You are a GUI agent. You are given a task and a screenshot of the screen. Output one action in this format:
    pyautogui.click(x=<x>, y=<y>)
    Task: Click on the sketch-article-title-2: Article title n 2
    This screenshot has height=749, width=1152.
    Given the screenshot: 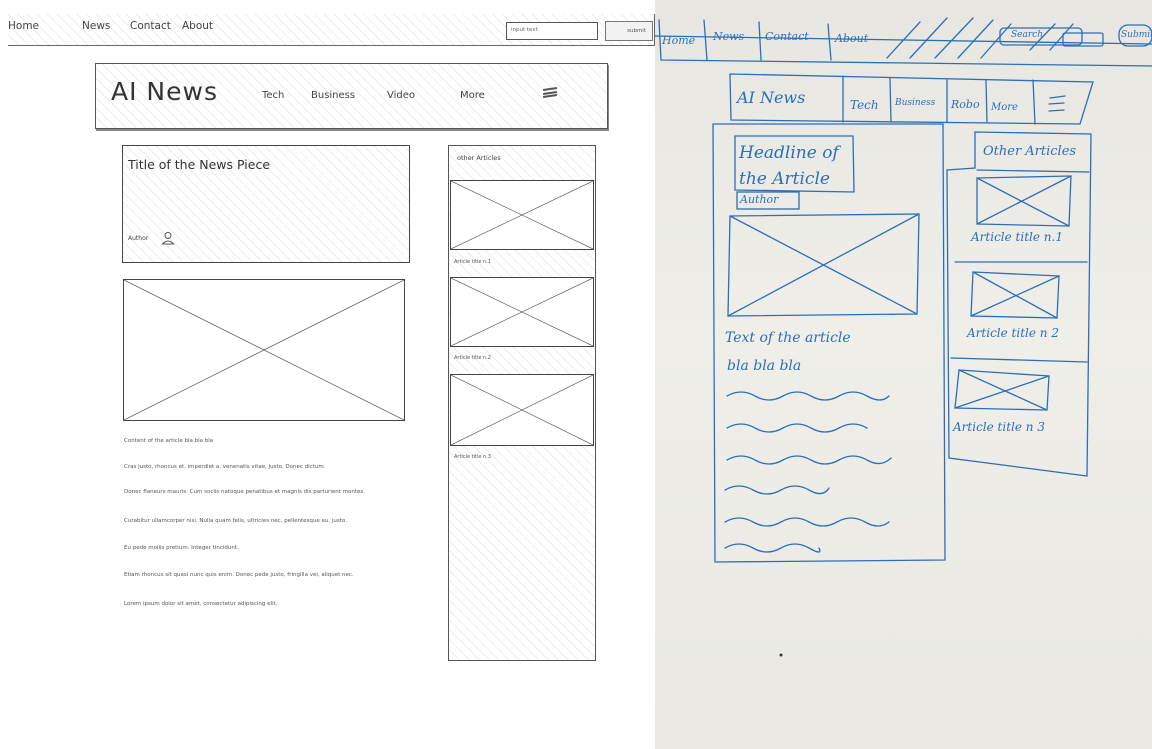 What is the action you would take?
    pyautogui.click(x=1013, y=333)
    